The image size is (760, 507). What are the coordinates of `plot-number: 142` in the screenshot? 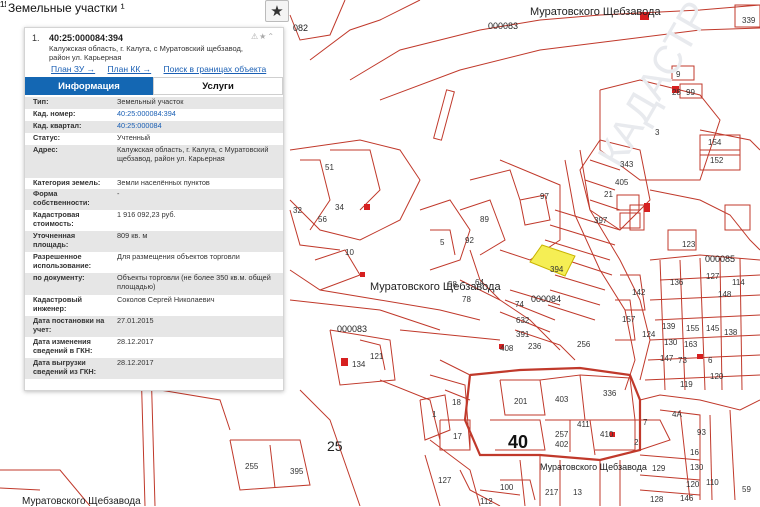 It's located at (639, 292).